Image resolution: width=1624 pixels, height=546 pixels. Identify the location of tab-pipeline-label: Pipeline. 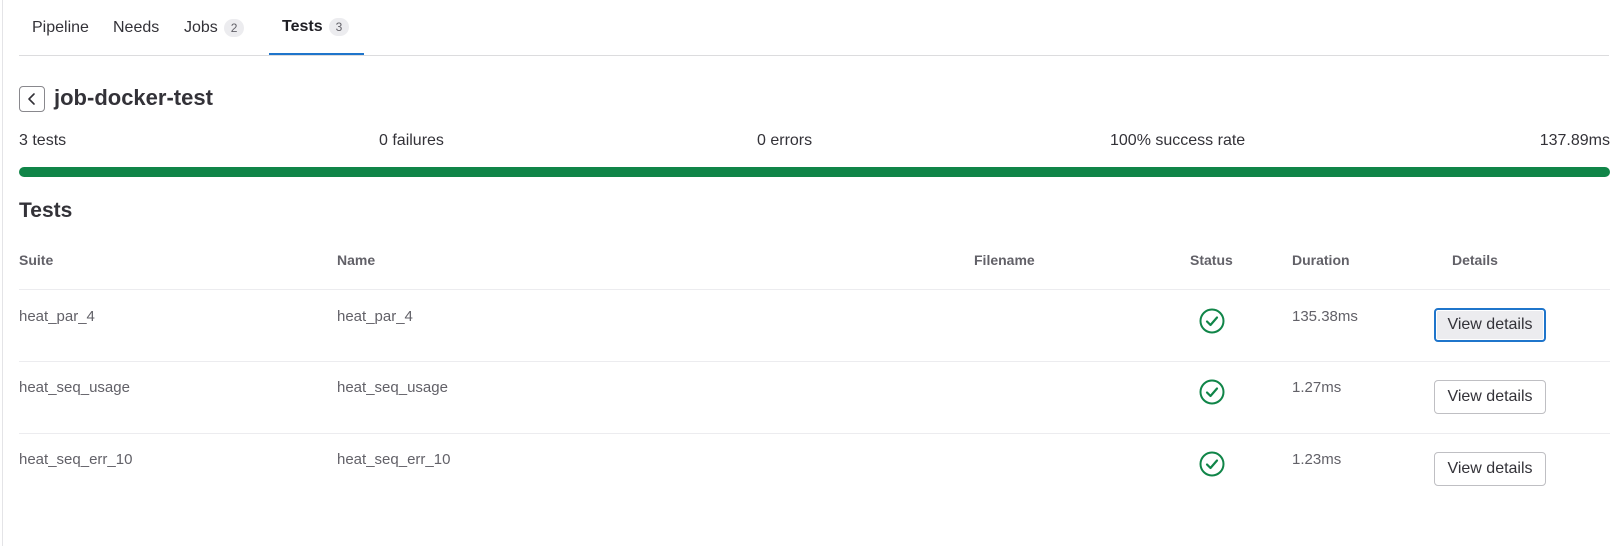
(60, 27).